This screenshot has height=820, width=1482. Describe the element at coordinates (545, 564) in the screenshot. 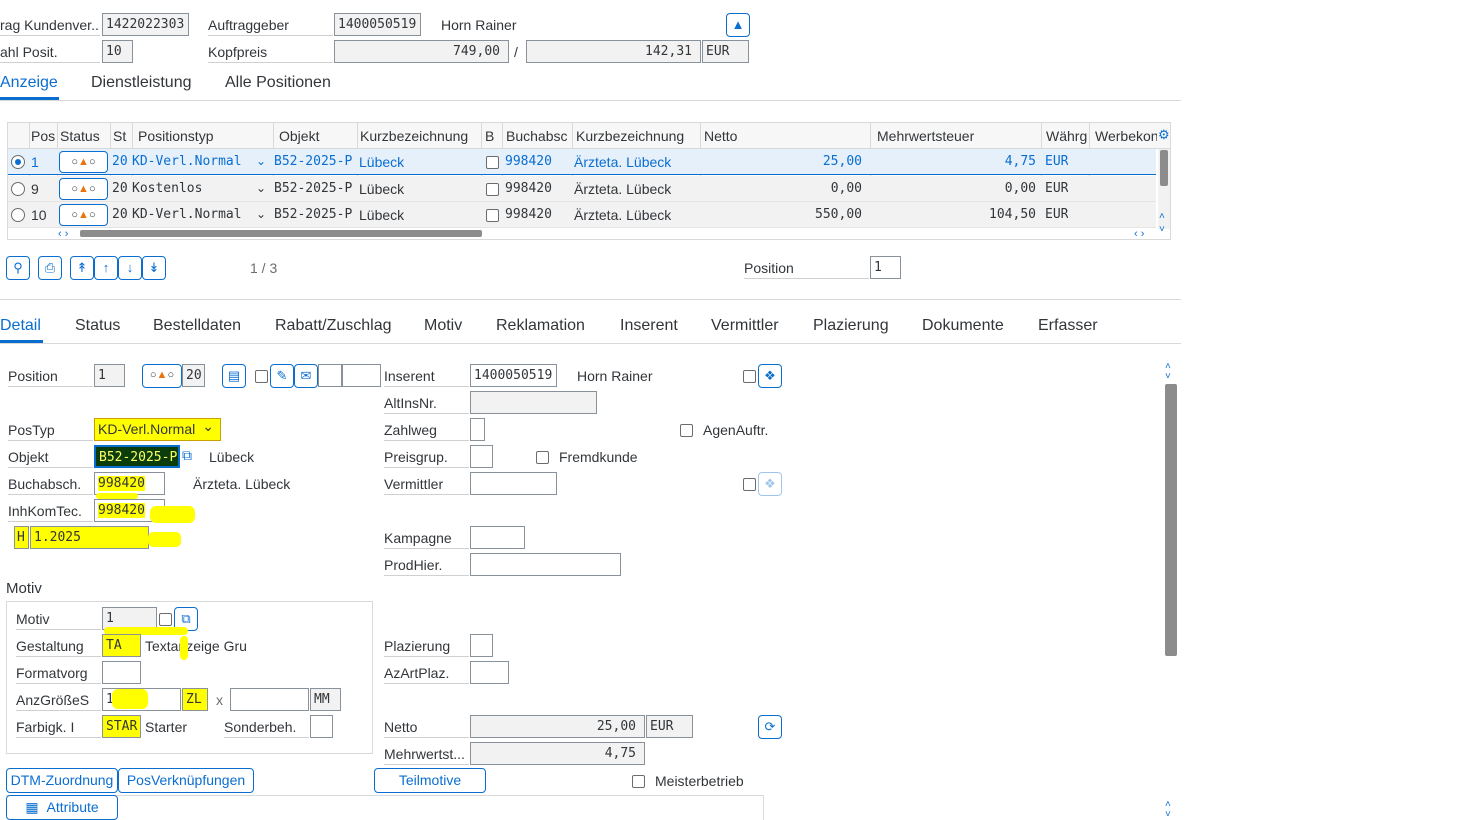

I see `prodhier-field` at that location.